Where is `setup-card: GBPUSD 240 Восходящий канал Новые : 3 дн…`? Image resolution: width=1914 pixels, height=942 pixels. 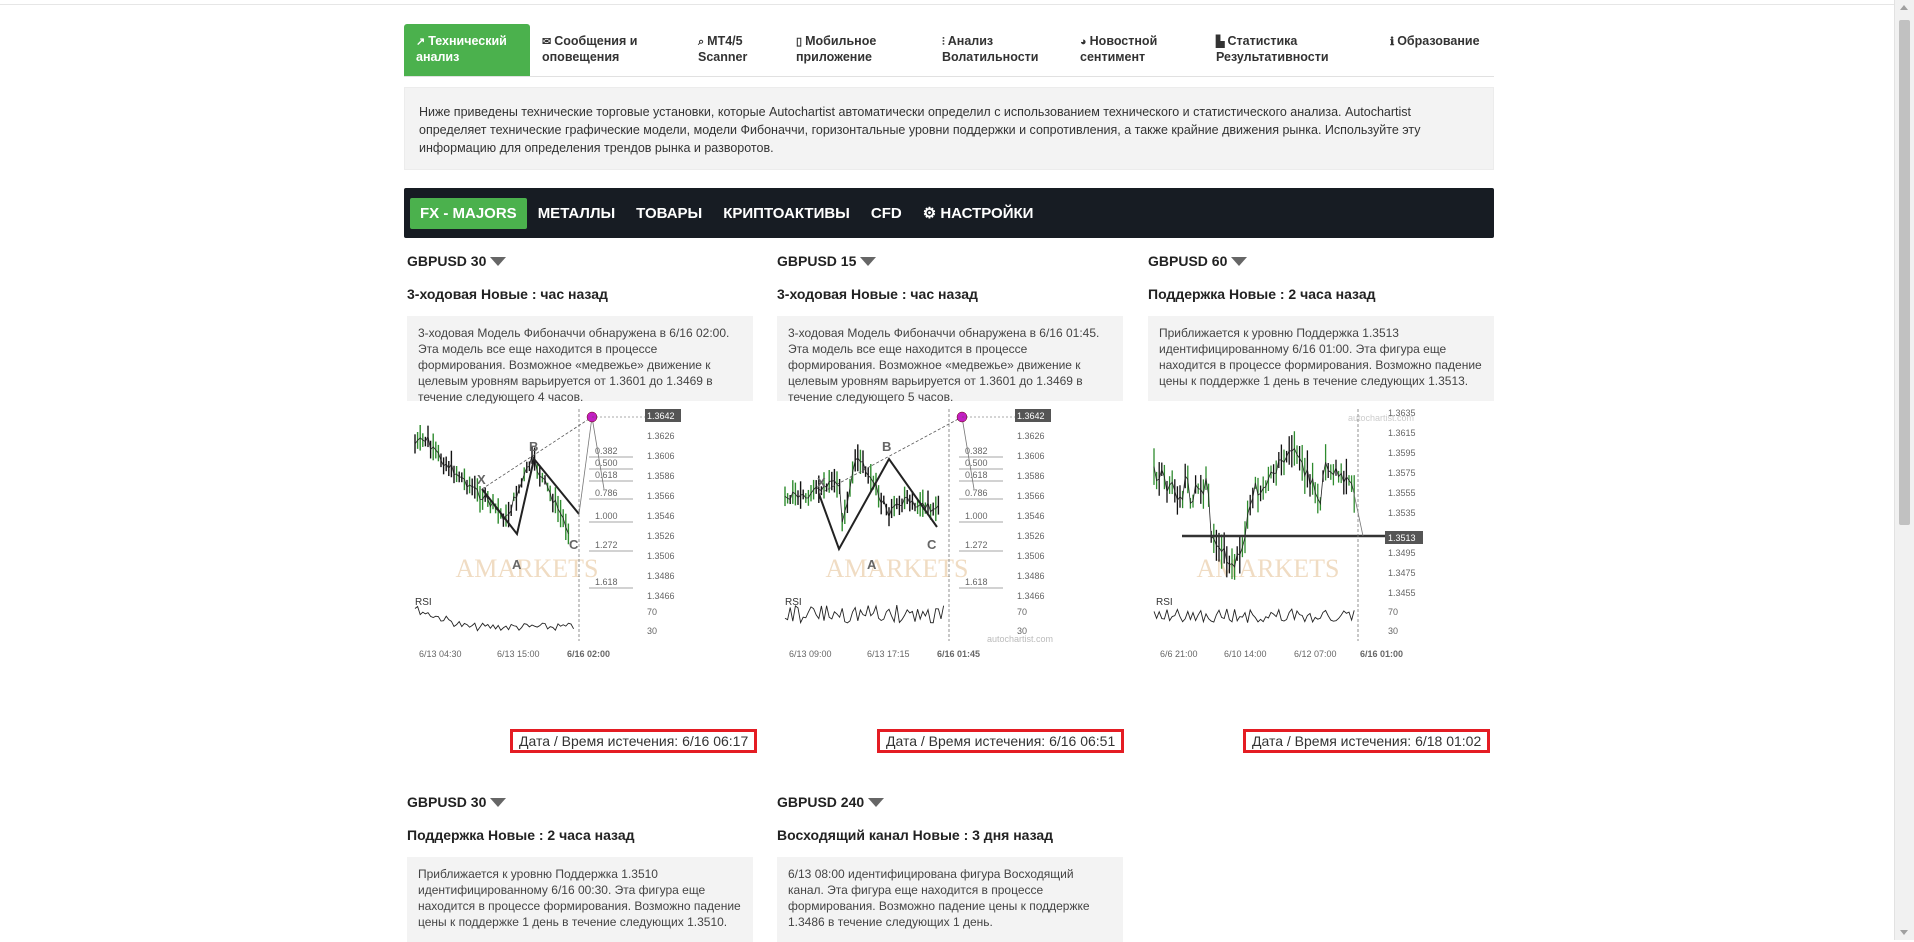
setup-card: GBPUSD 240 Восходящий канал Новые : 3 дн… is located at coordinates (950, 867).